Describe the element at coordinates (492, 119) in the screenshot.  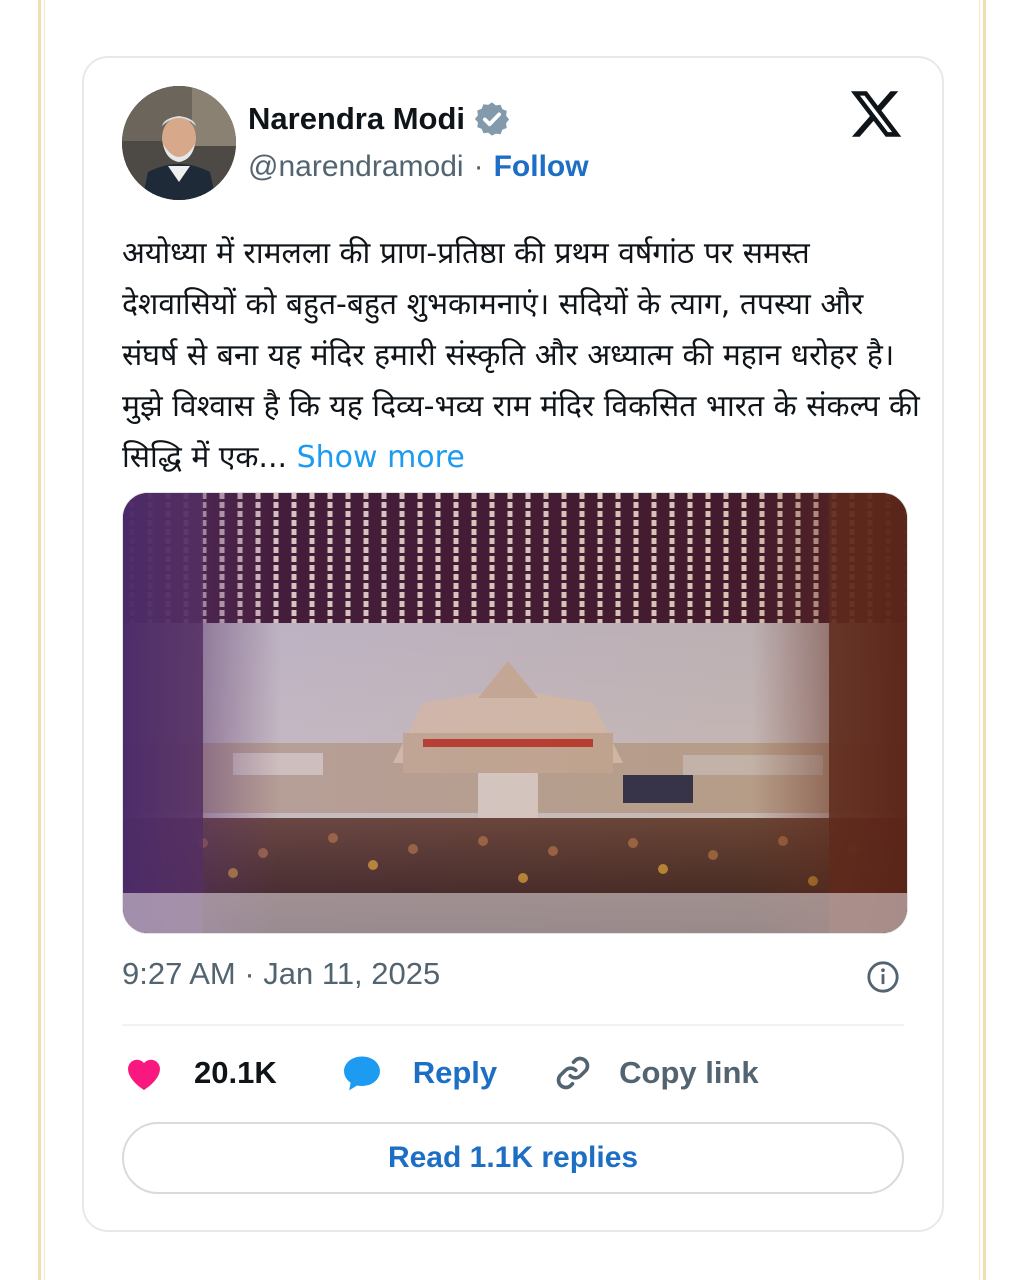
I see `verified-badge-icon` at that location.